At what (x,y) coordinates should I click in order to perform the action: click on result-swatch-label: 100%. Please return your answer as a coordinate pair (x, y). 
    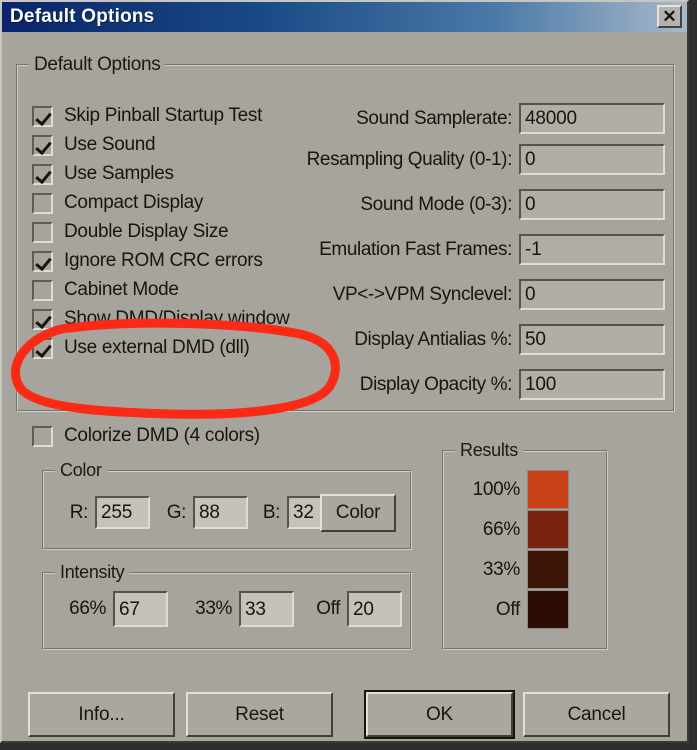
    Looking at the image, I should click on (496, 489).